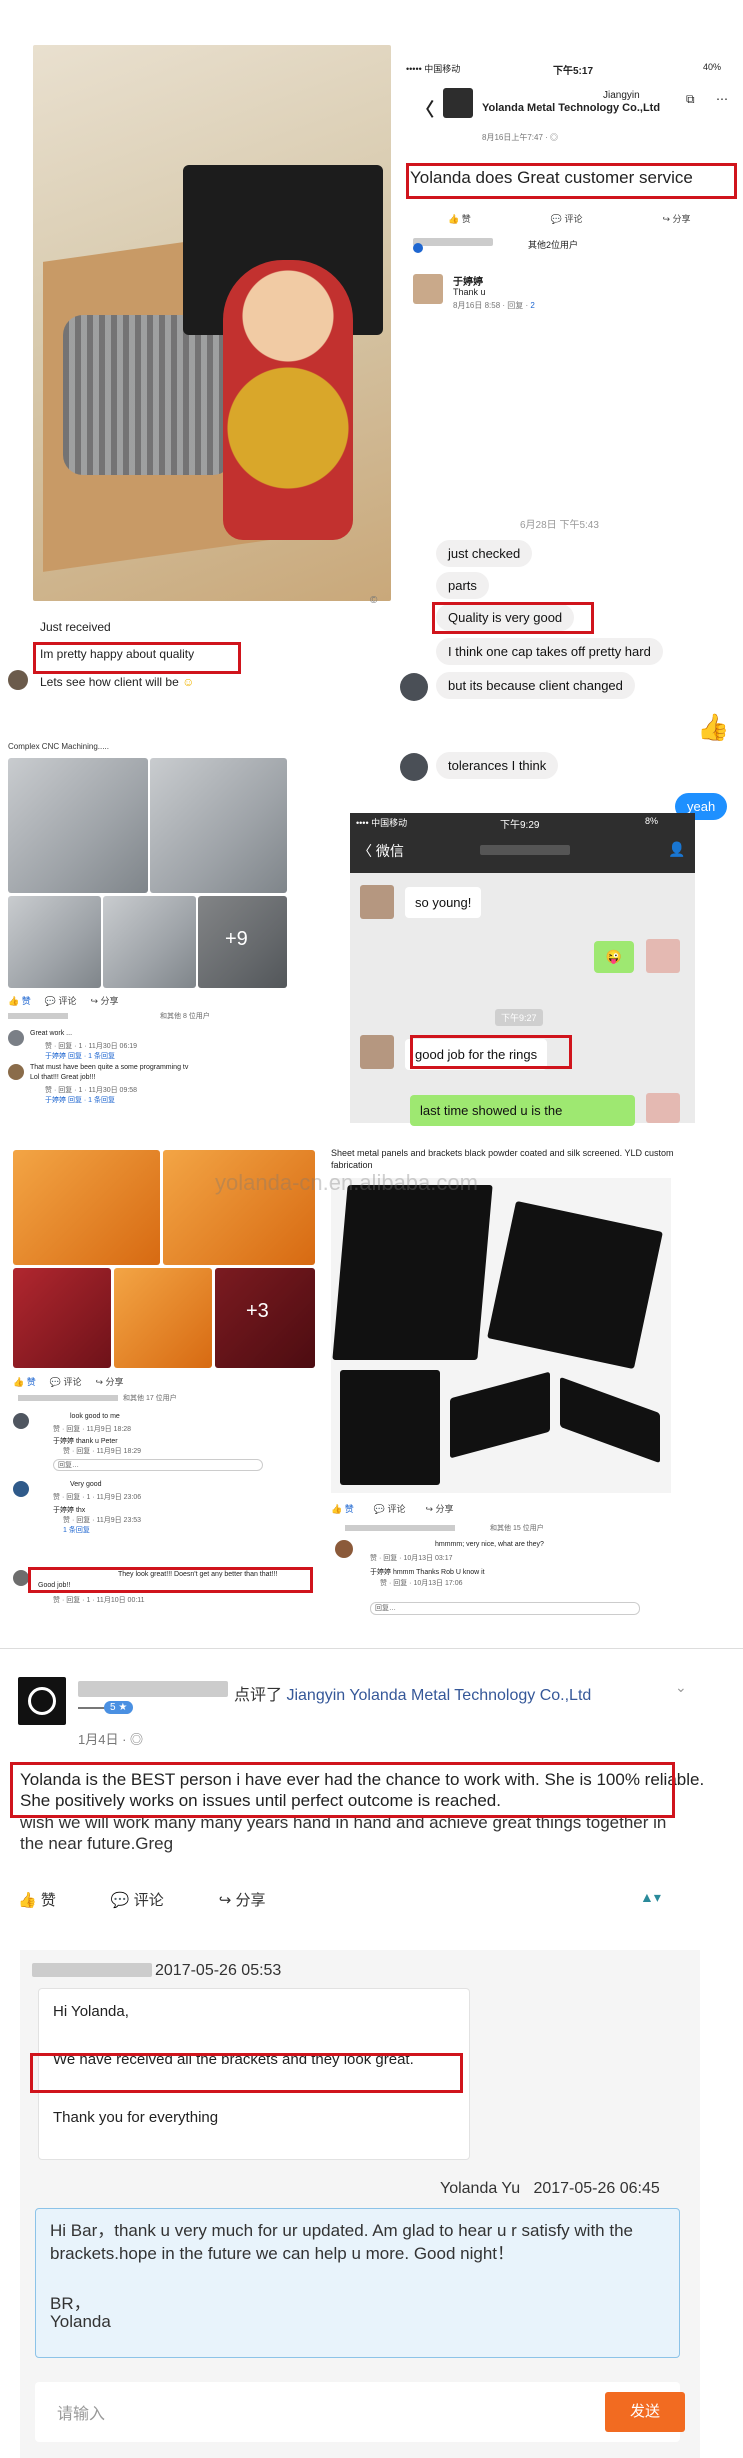 Image resolution: width=743 pixels, height=2458 pixels. What do you see at coordinates (76, 1530) in the screenshot?
I see `reply-link: 1 条回复` at bounding box center [76, 1530].